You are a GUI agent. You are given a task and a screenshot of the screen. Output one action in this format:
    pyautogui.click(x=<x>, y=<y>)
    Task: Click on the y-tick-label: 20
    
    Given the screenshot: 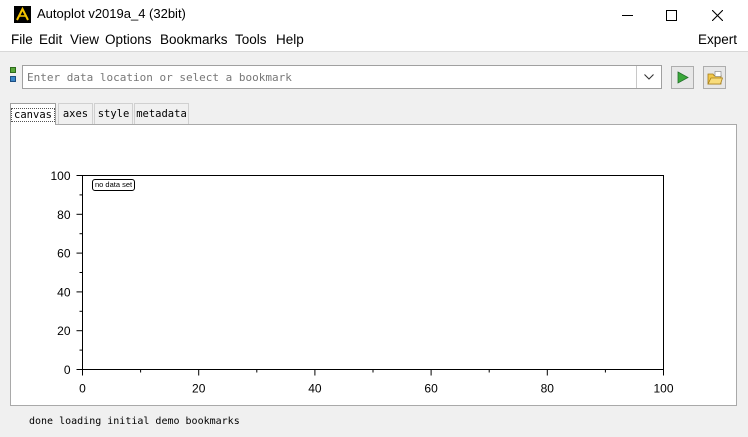 What is the action you would take?
    pyautogui.click(x=64, y=331)
    